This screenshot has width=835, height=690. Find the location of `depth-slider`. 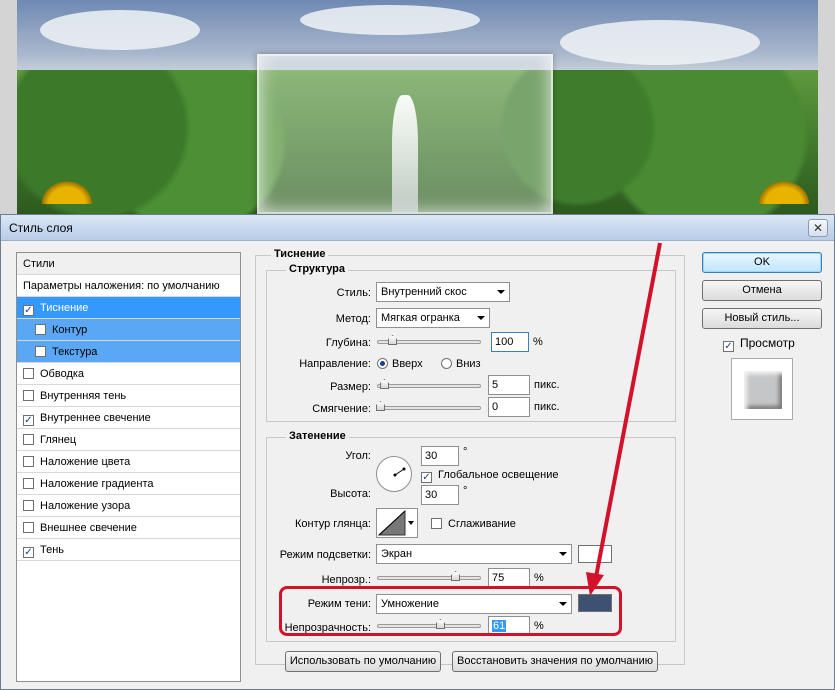

depth-slider is located at coordinates (429, 340).